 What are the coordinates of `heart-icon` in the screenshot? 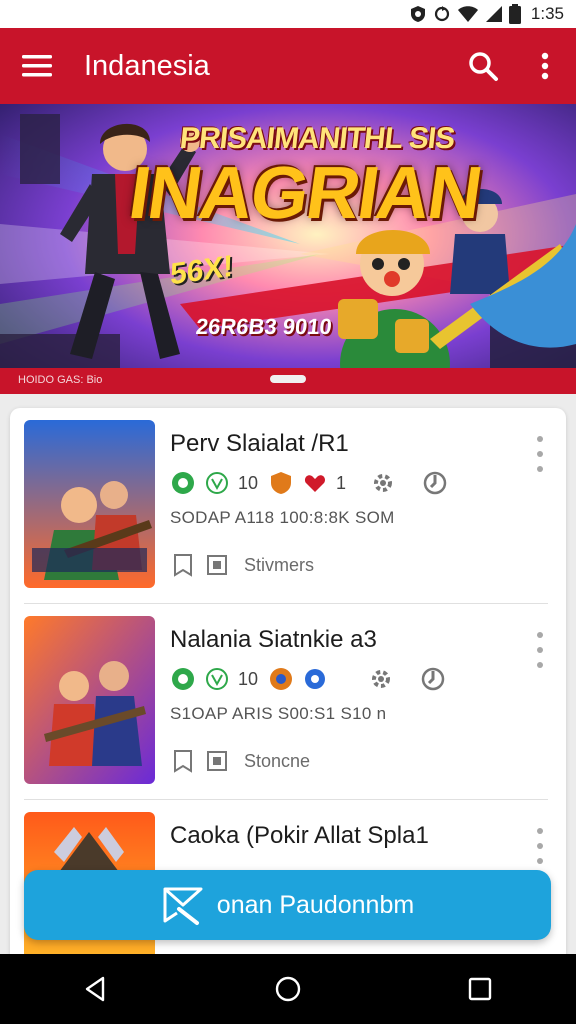 It's located at (315, 483).